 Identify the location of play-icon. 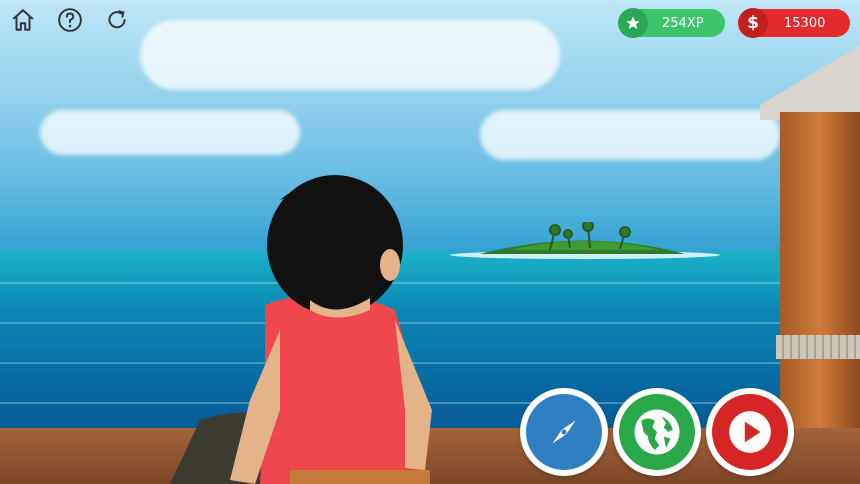
(750, 432).